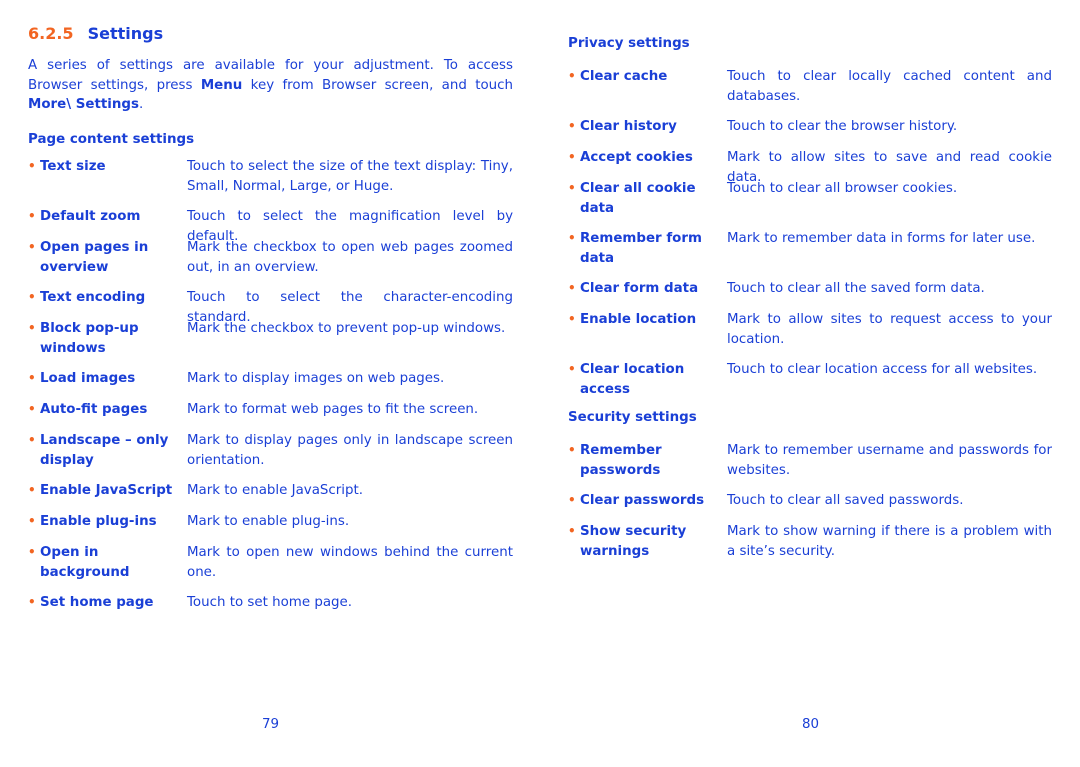  What do you see at coordinates (639, 288) in the screenshot?
I see `setting-label: Clear form data` at bounding box center [639, 288].